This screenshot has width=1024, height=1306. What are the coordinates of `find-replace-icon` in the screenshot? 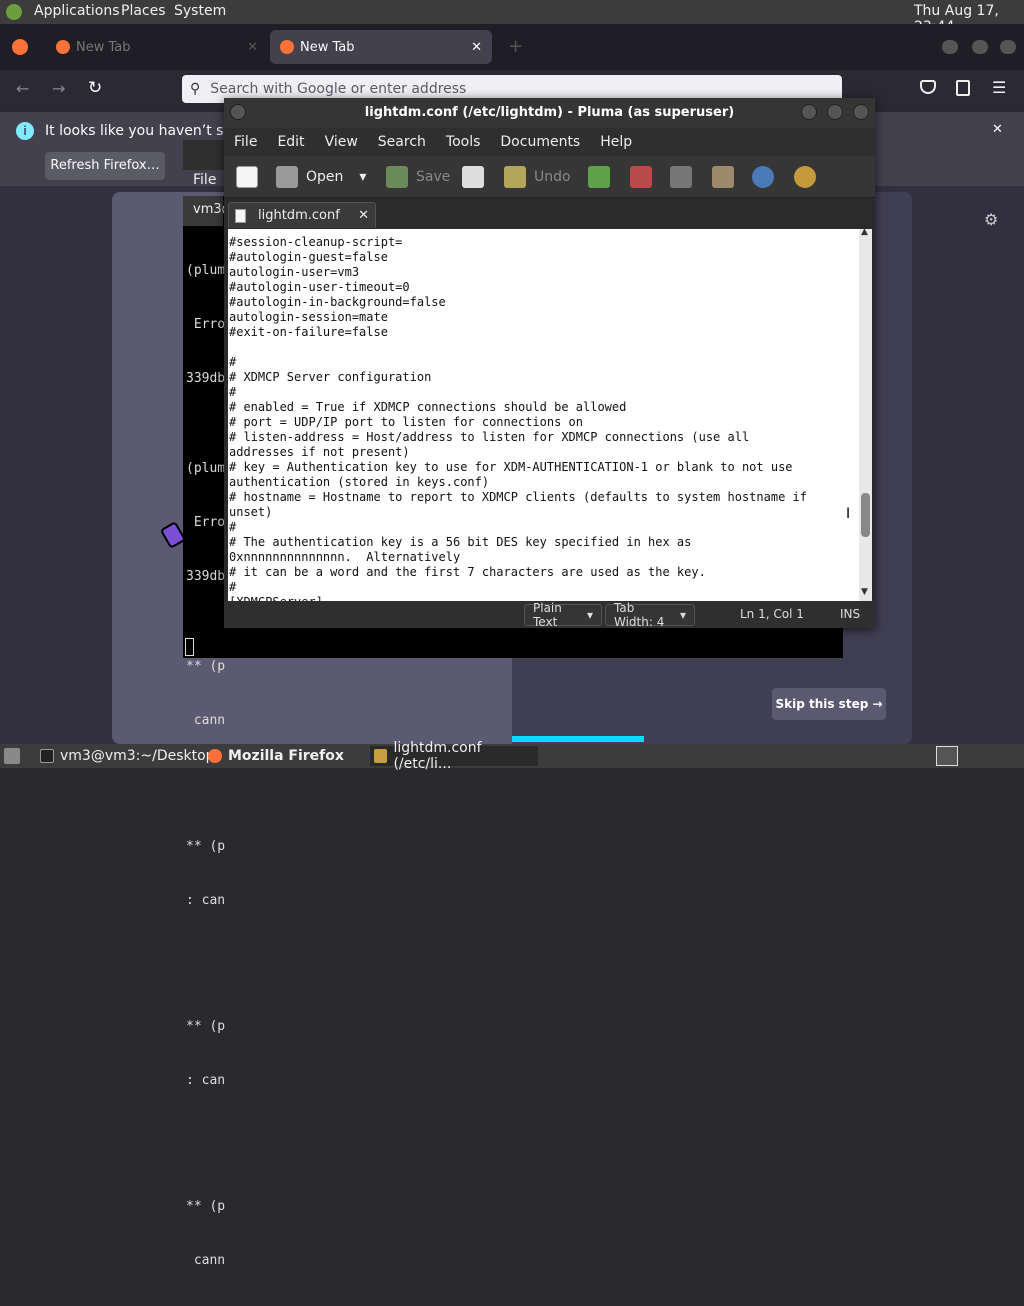 It's located at (805, 177).